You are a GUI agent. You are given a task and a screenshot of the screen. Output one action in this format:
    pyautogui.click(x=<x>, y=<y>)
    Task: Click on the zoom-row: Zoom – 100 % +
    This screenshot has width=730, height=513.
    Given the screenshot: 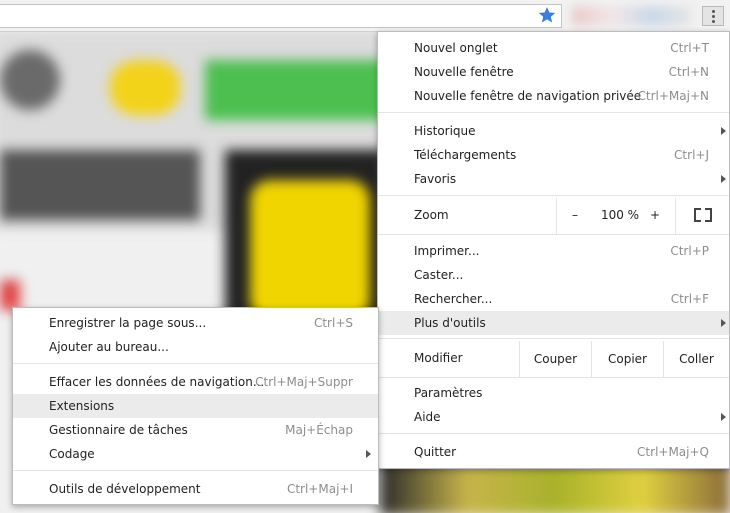 What is the action you would take?
    pyautogui.click(x=553, y=216)
    